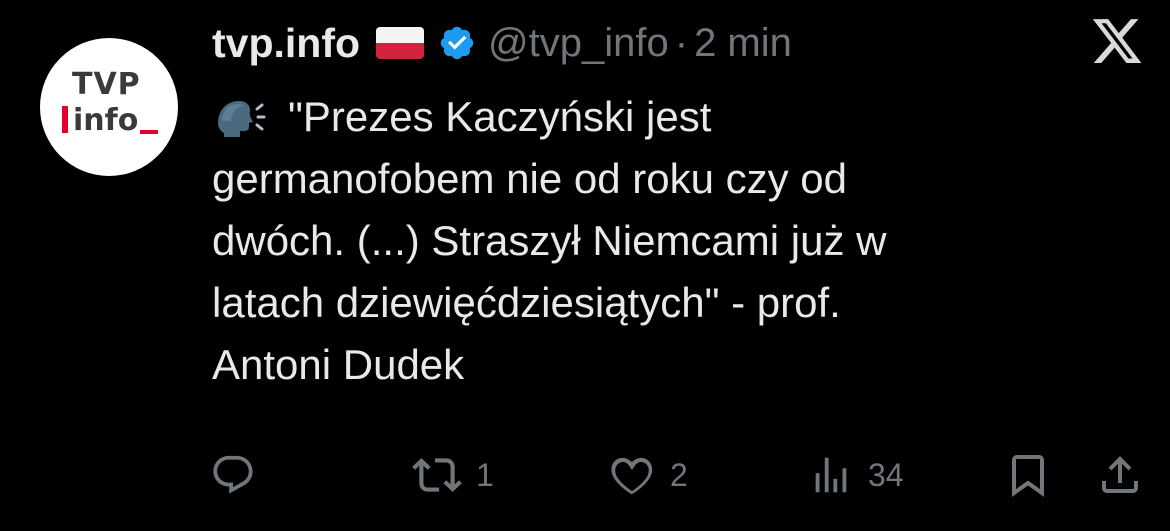  What do you see at coordinates (106, 84) in the screenshot?
I see `avatar-logo-line1: TVP` at bounding box center [106, 84].